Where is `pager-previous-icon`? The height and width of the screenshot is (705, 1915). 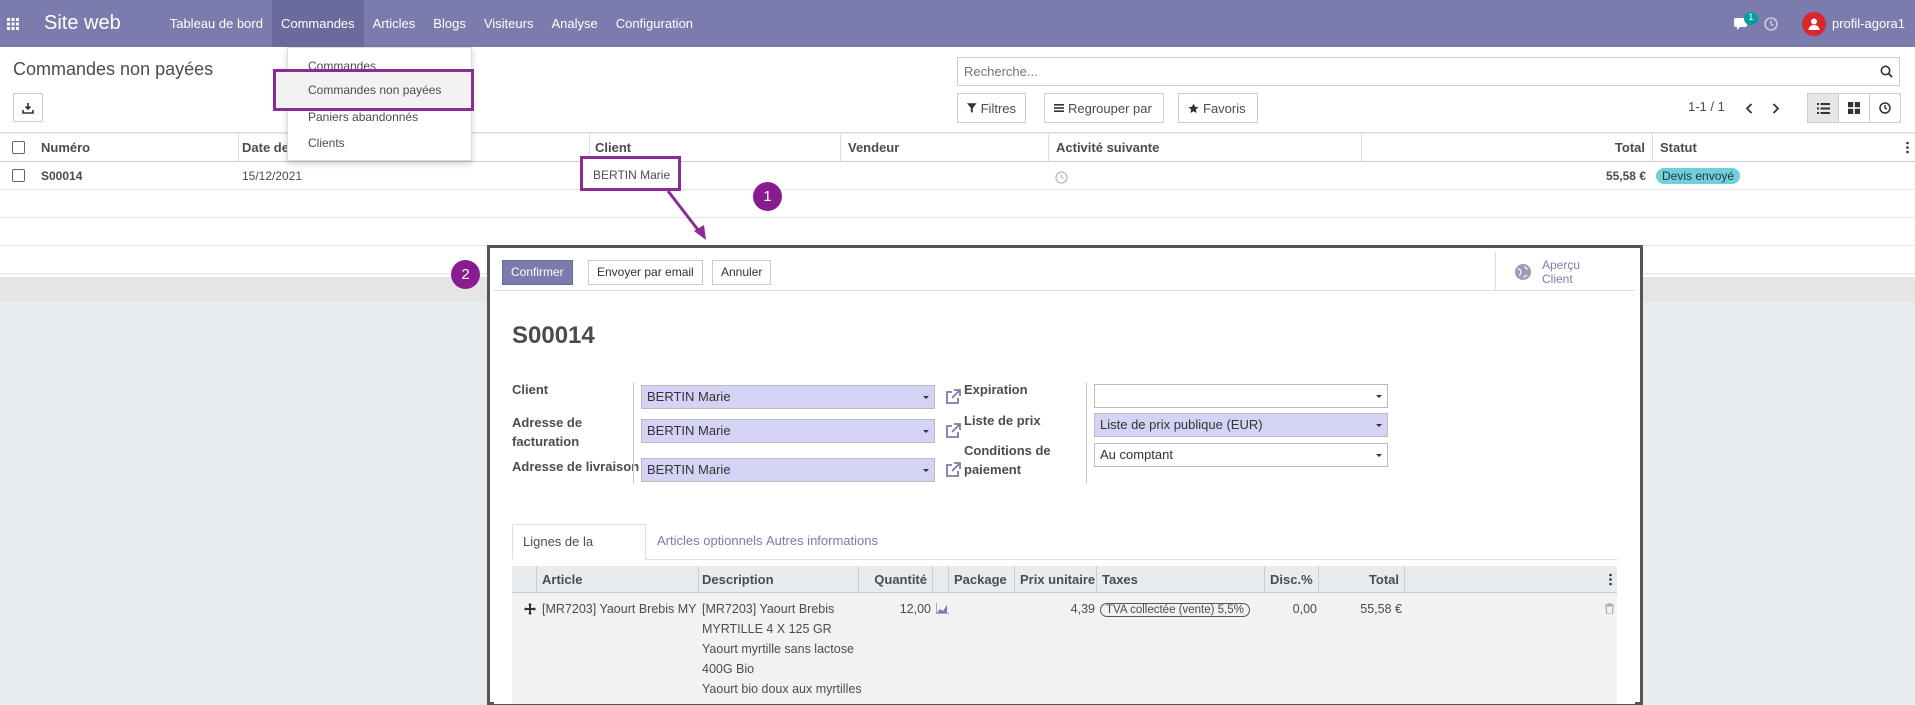 pager-previous-icon is located at coordinates (1749, 108).